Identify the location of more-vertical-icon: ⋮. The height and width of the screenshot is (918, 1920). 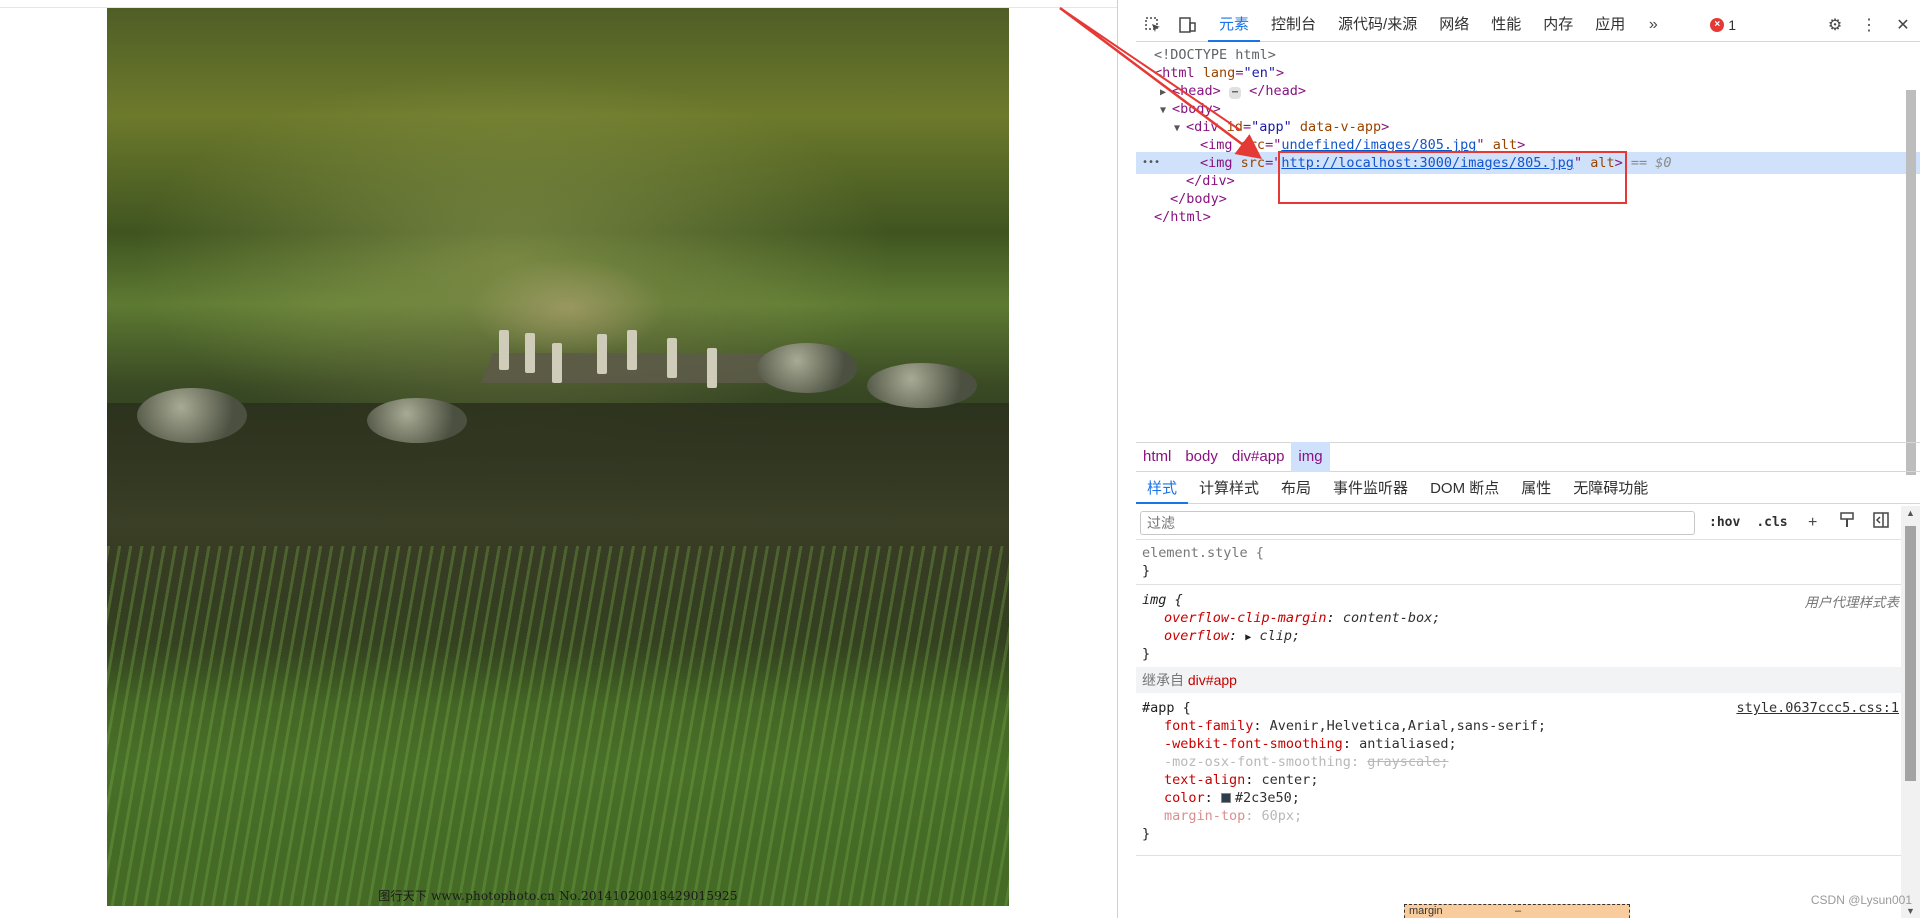
(1869, 25).